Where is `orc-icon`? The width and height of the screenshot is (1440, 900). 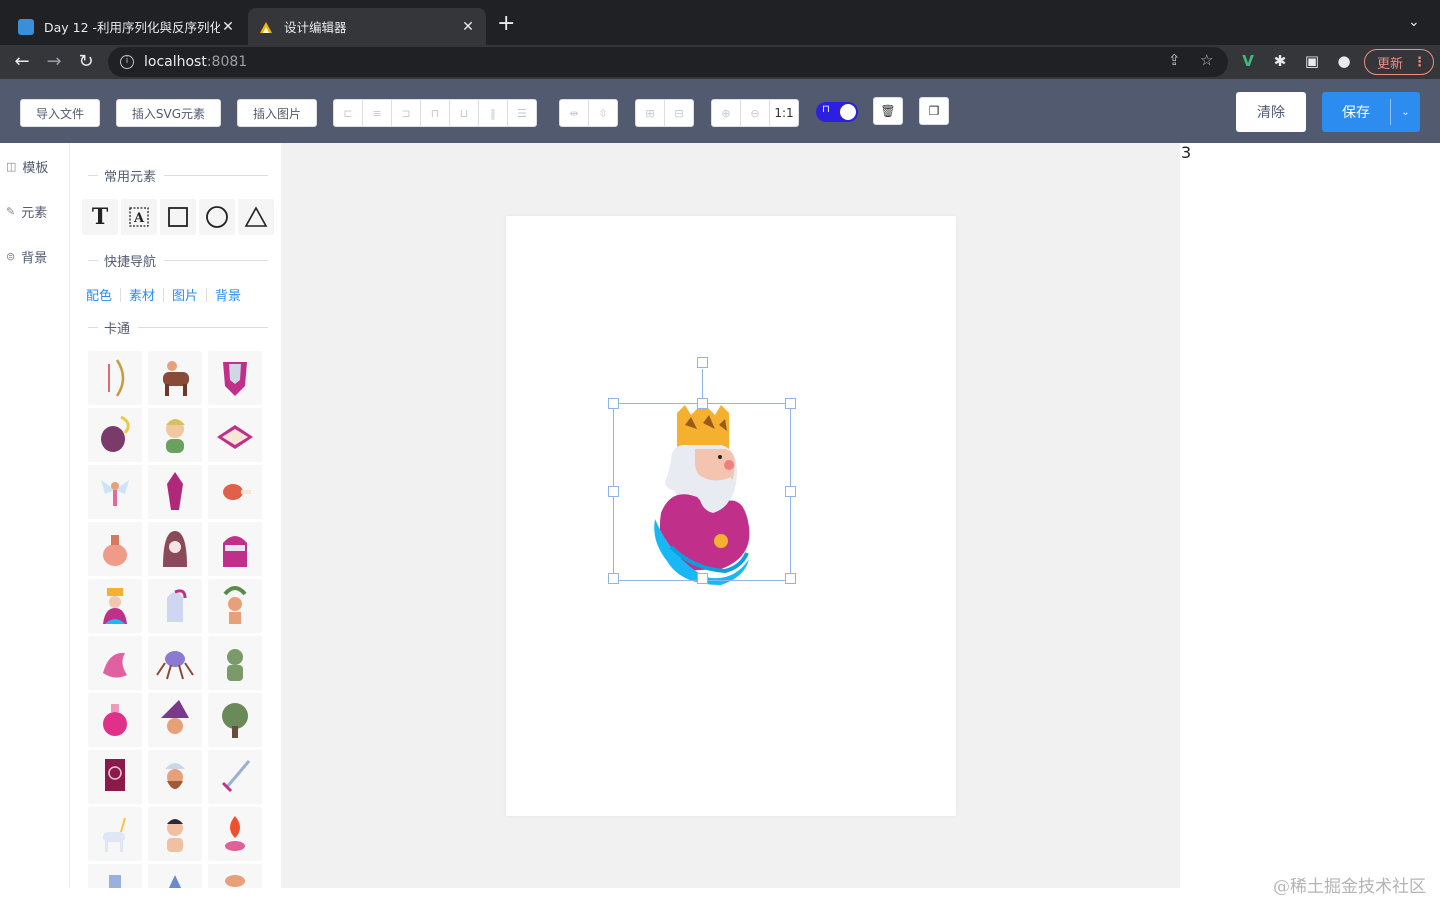 orc-icon is located at coordinates (235, 663).